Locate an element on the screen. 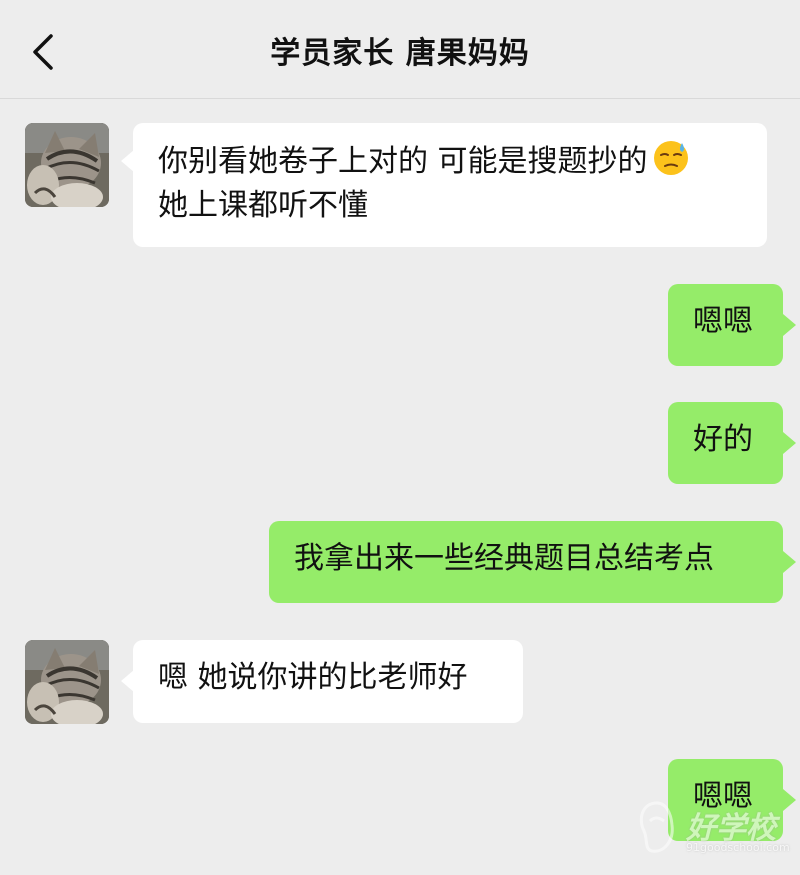 This screenshot has height=875, width=800. message-text-line: 你别看她卷子上对的 可能是搜题抄的 is located at coordinates (450, 161).